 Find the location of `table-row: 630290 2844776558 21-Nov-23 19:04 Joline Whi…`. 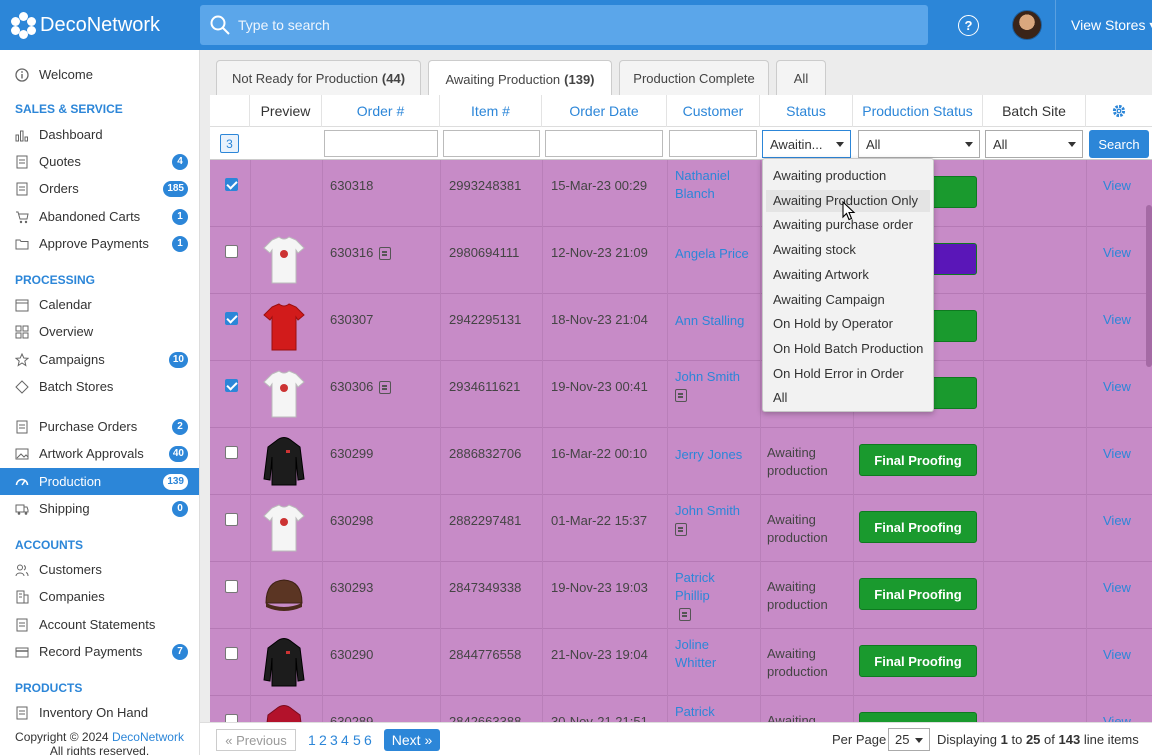

table-row: 630290 2844776558 21-Nov-23 19:04 Joline Whi… is located at coordinates (681, 662).